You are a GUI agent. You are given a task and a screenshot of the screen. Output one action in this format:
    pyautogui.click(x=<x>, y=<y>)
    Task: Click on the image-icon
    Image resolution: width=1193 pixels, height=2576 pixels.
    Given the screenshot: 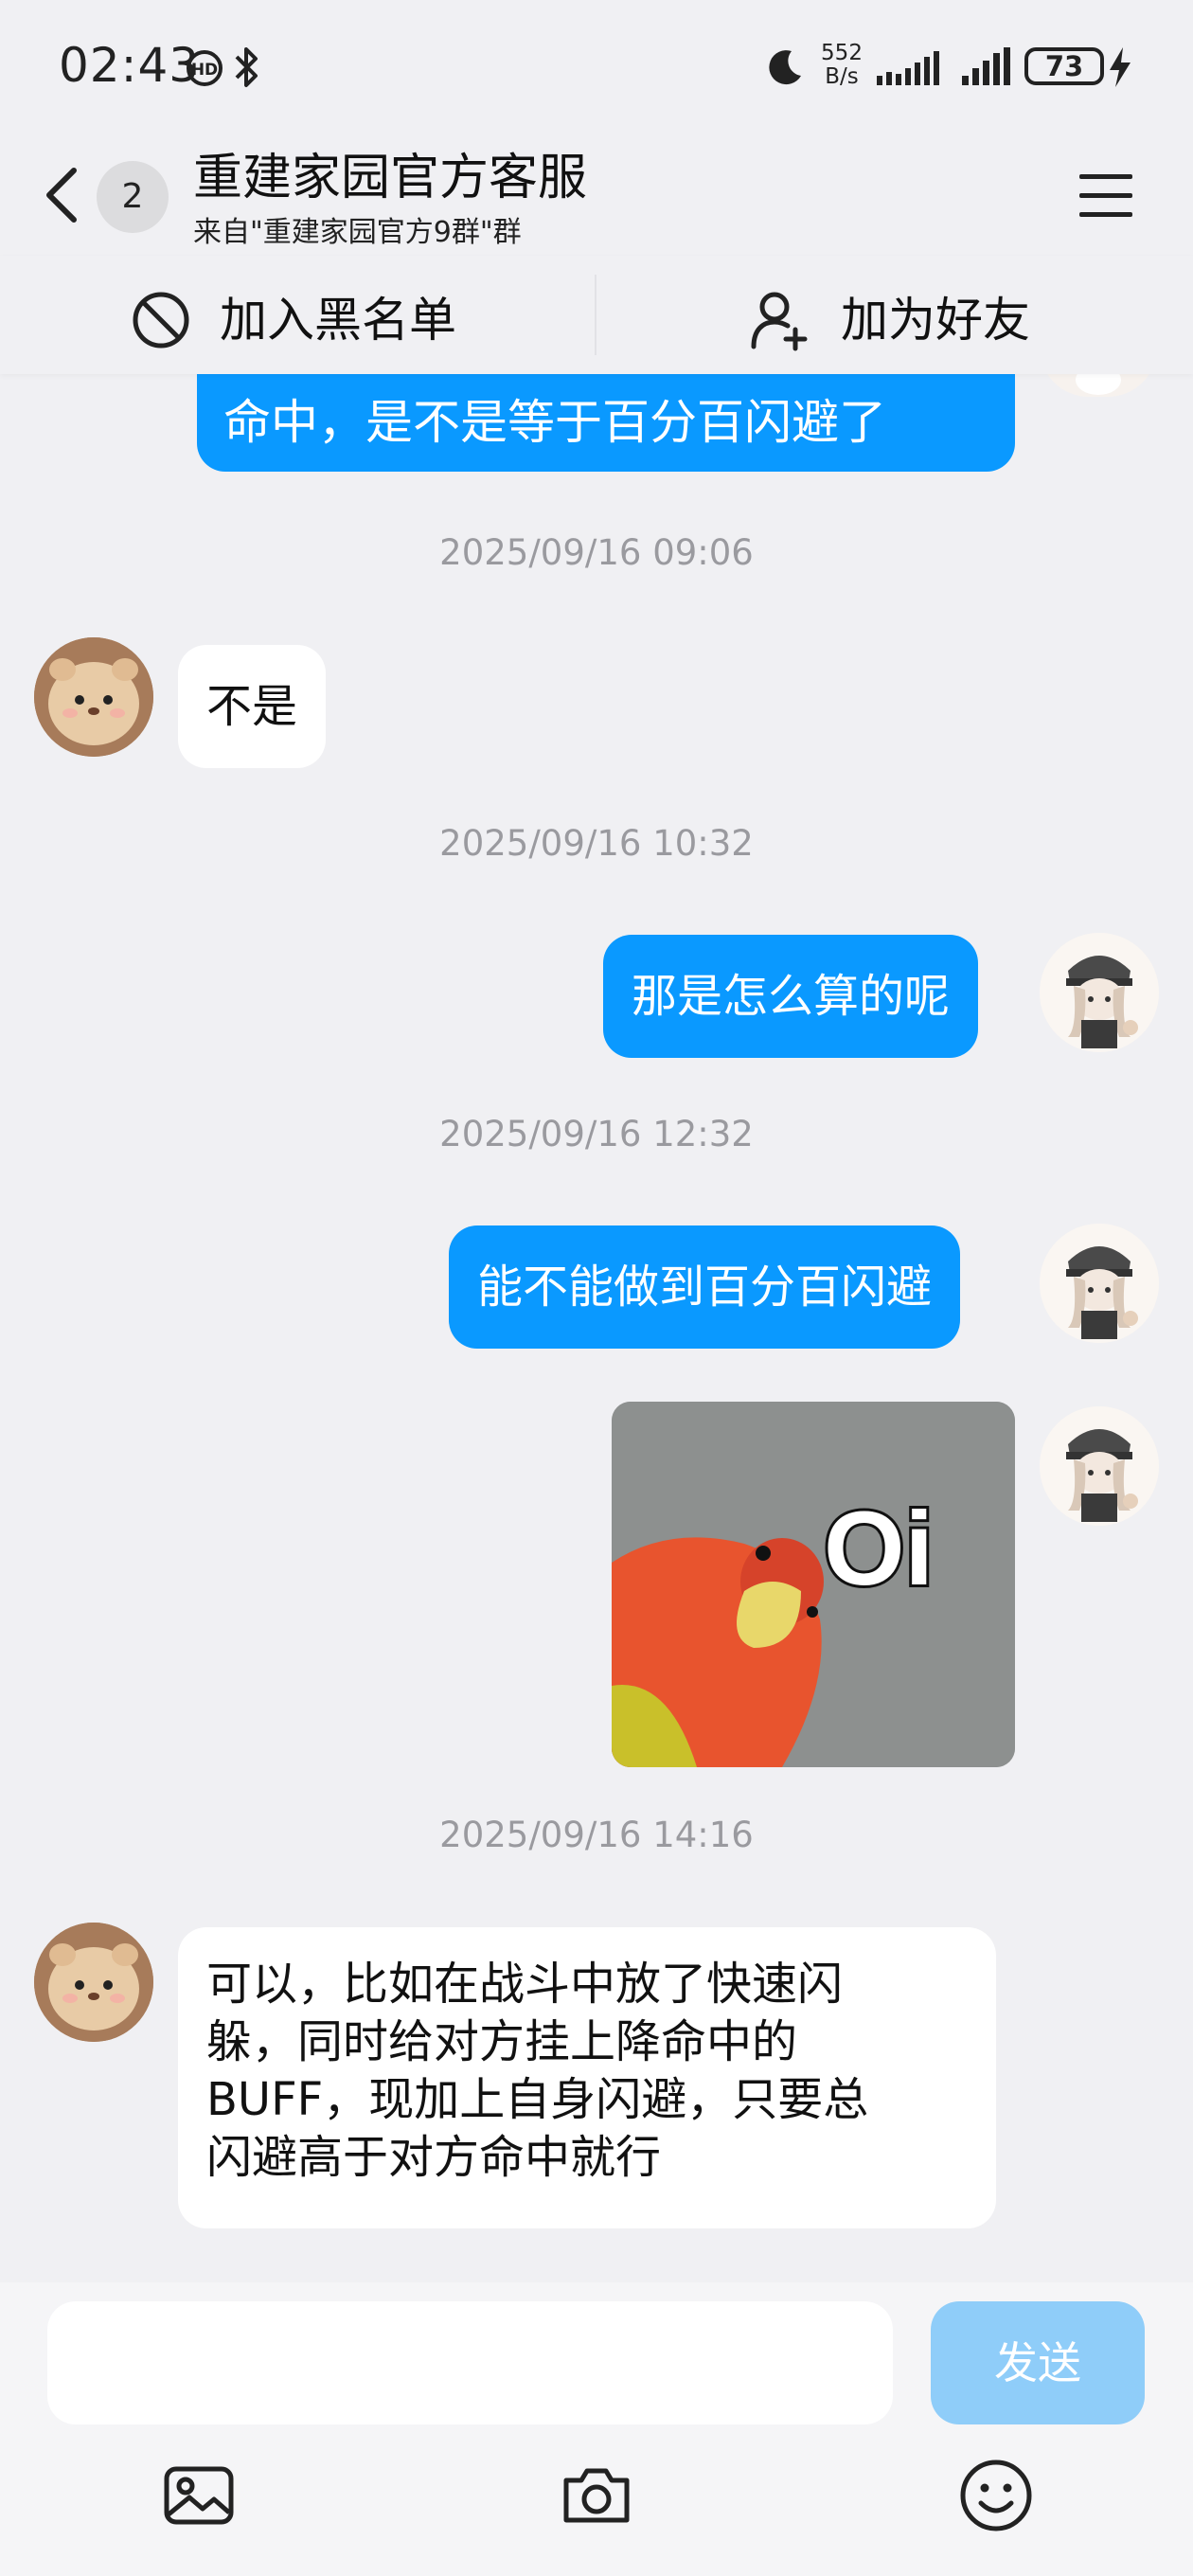 What is the action you would take?
    pyautogui.click(x=199, y=2495)
    